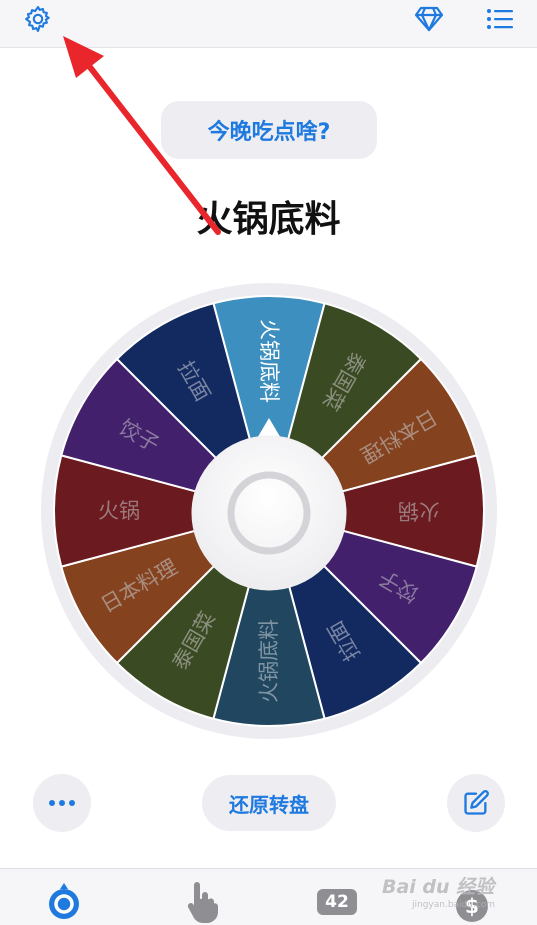  I want to click on ellipsis-icon, so click(62, 803).